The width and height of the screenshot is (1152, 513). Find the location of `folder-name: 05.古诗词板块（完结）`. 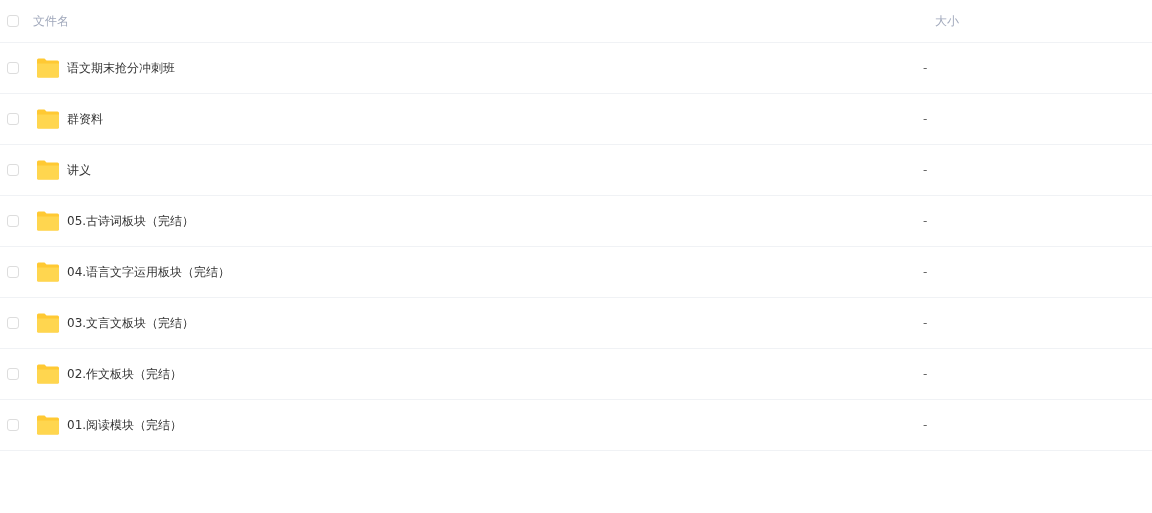

folder-name: 05.古诗词板块（完结） is located at coordinates (495, 221).